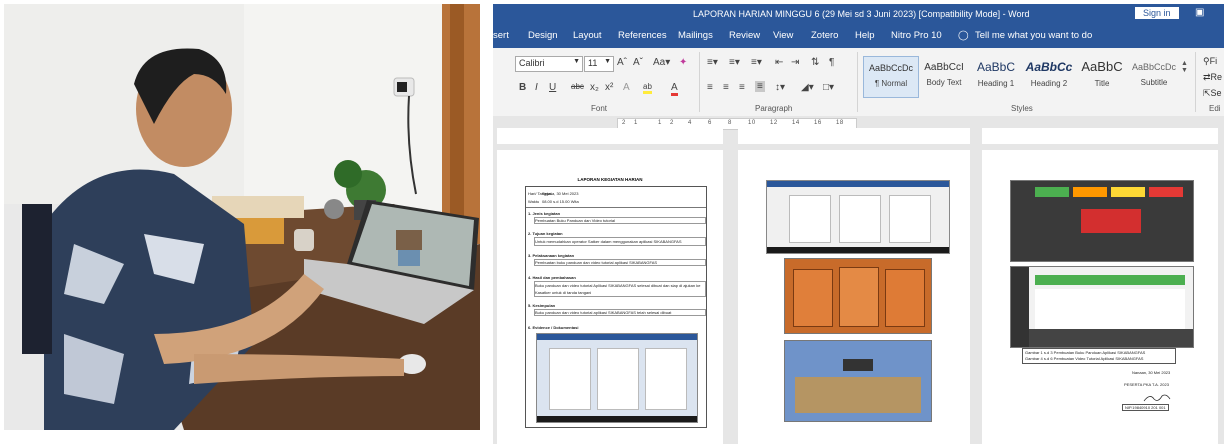  I want to click on line-spacing-icon: ↕▾, so click(780, 87).